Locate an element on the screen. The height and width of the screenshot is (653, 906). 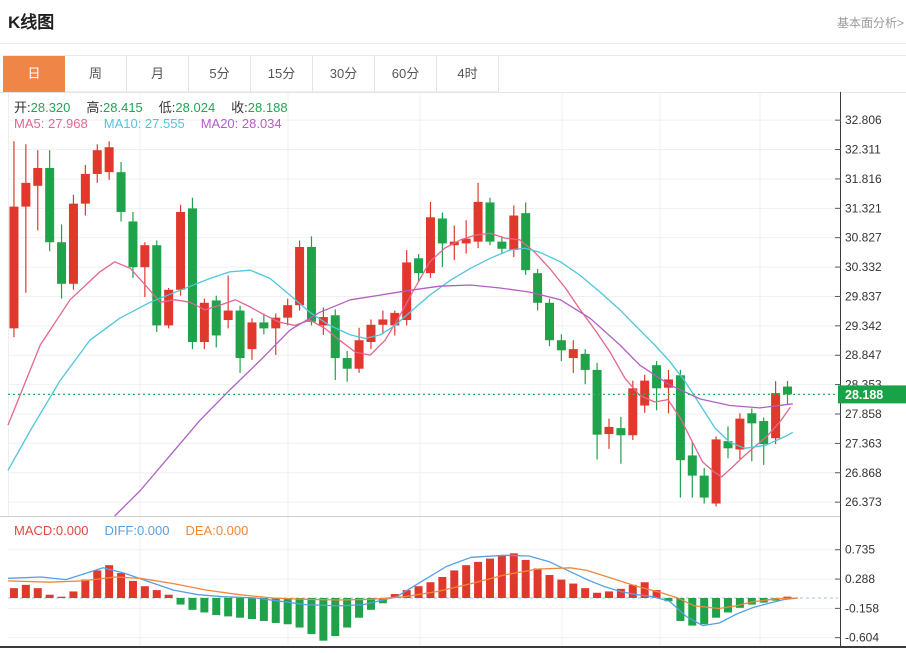
macd-axis-label: 0.735 is located at coordinates (860, 550).